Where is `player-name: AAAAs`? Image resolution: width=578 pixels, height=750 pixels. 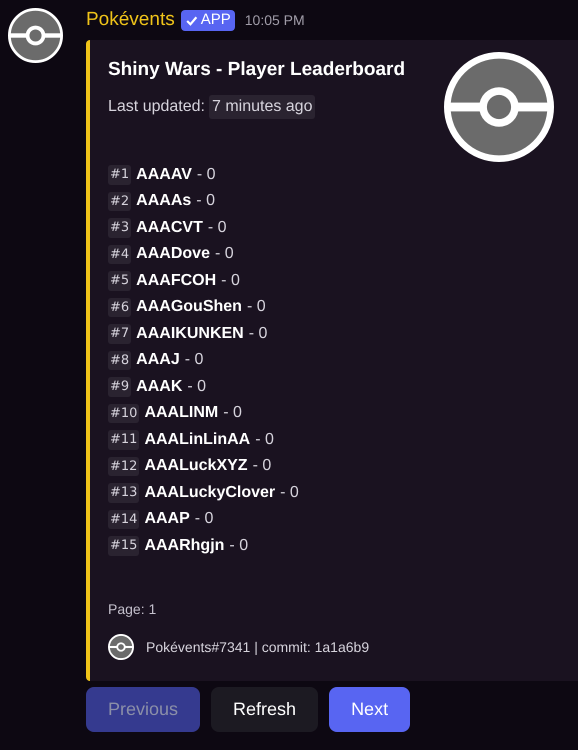
player-name: AAAAs is located at coordinates (164, 201).